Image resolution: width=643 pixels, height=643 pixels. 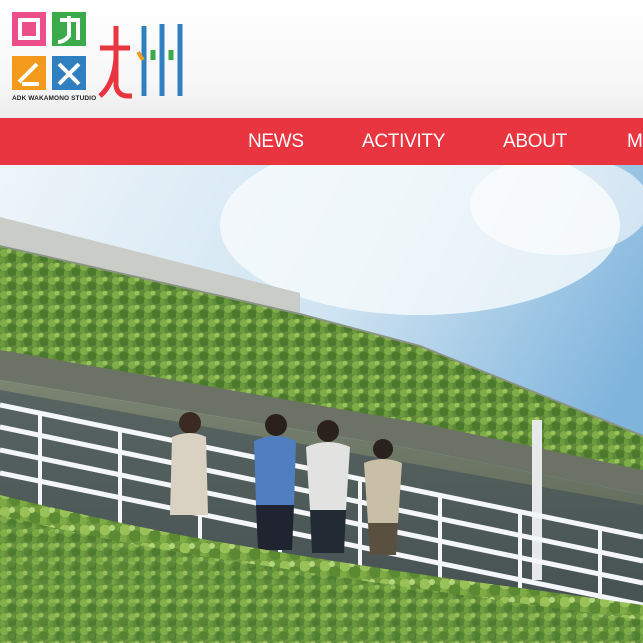 I want to click on nav-item-about: ABOUT, so click(x=535, y=142).